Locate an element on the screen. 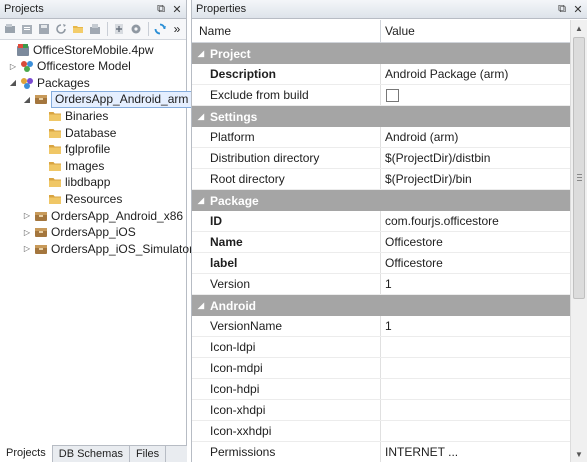  scrollbar-thumb is located at coordinates (579, 168).